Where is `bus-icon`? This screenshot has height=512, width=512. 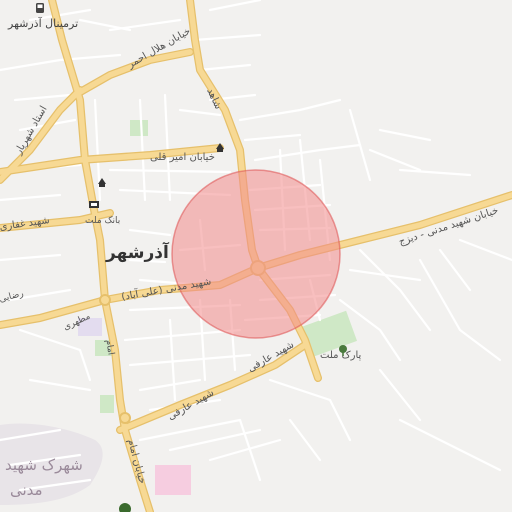
bus-icon is located at coordinates (40, 8).